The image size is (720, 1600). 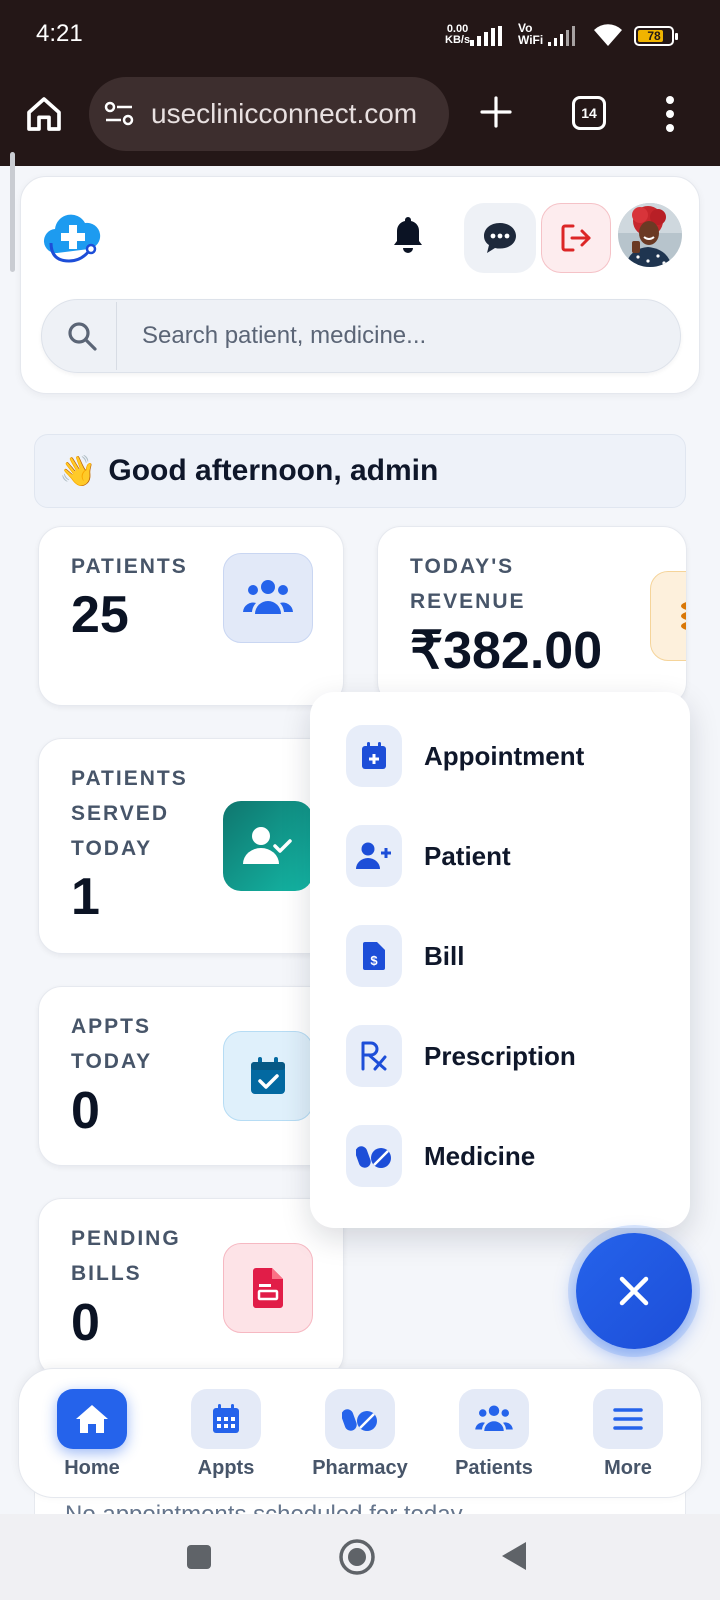 I want to click on menu-item-label: Medicine, so click(x=480, y=1155).